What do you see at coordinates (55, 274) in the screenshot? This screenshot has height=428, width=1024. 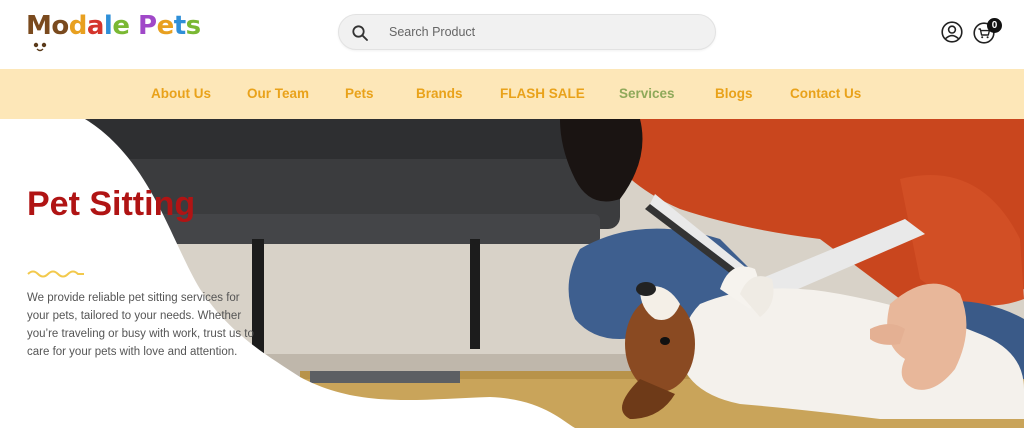 I see `decorative-squiggle-icon` at bounding box center [55, 274].